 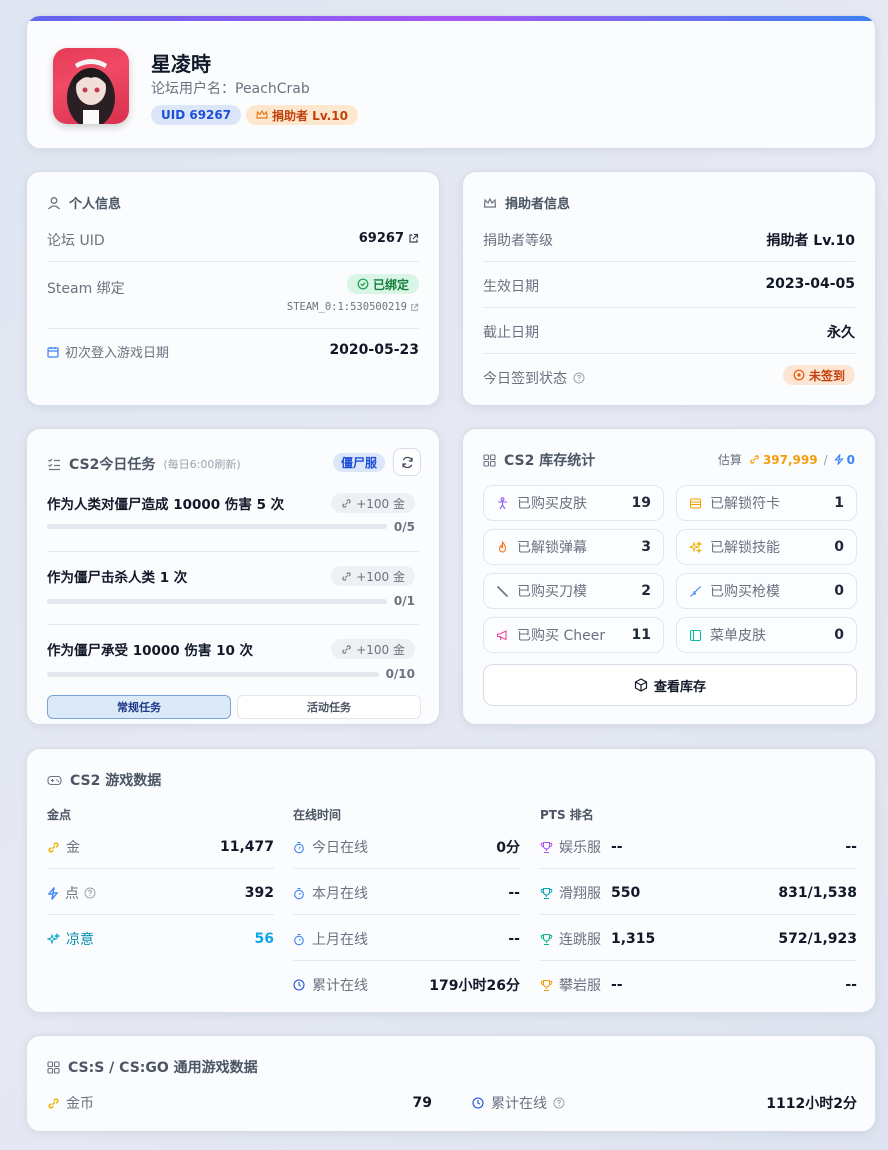 I want to click on points-row-points: 点 392, so click(x=160, y=893).